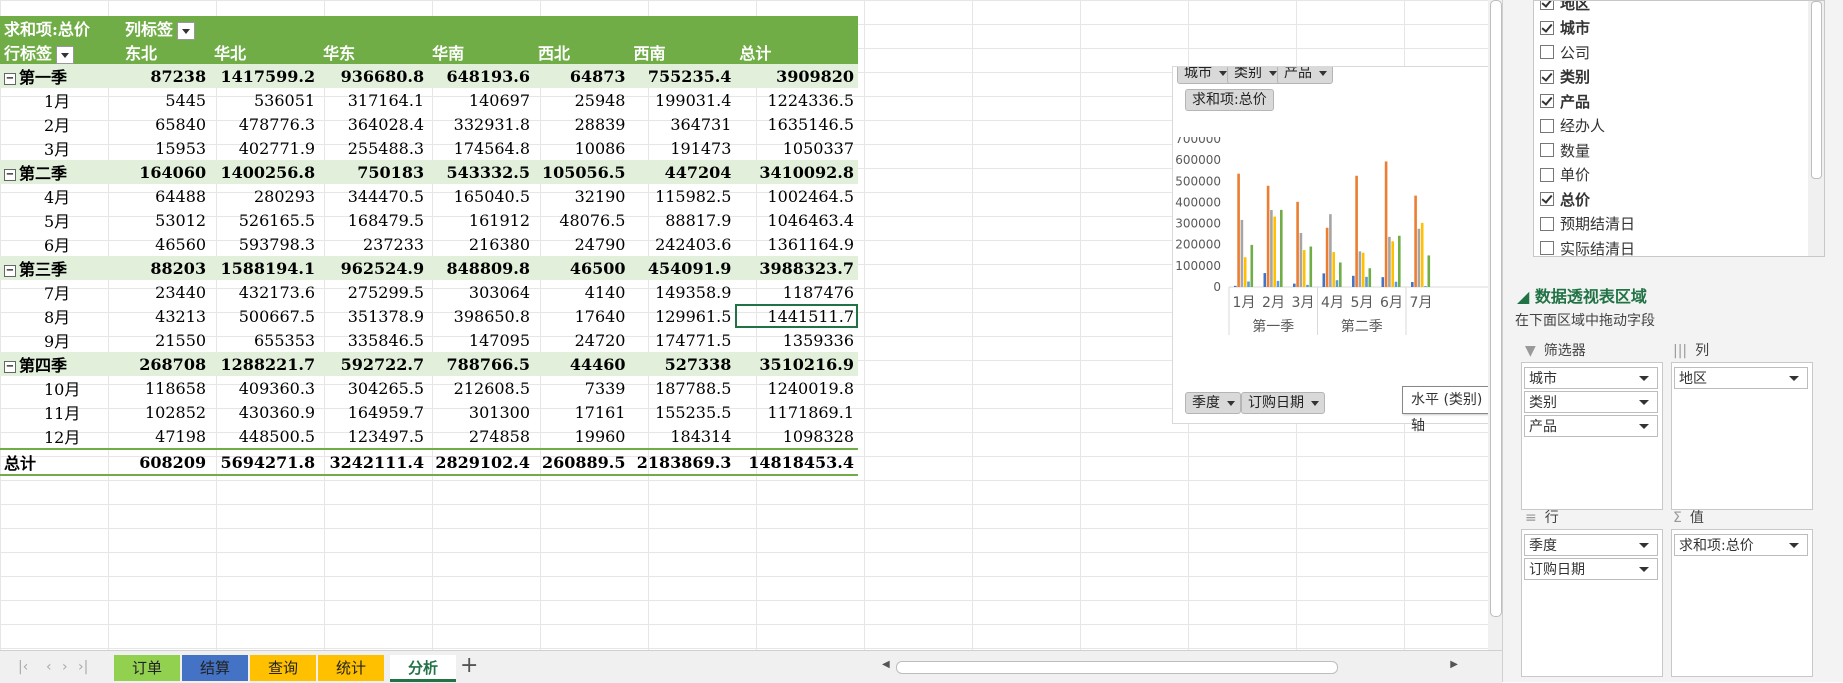  Describe the element at coordinates (481, 76) in the screenshot. I see `value-cell: 648193.6` at that location.